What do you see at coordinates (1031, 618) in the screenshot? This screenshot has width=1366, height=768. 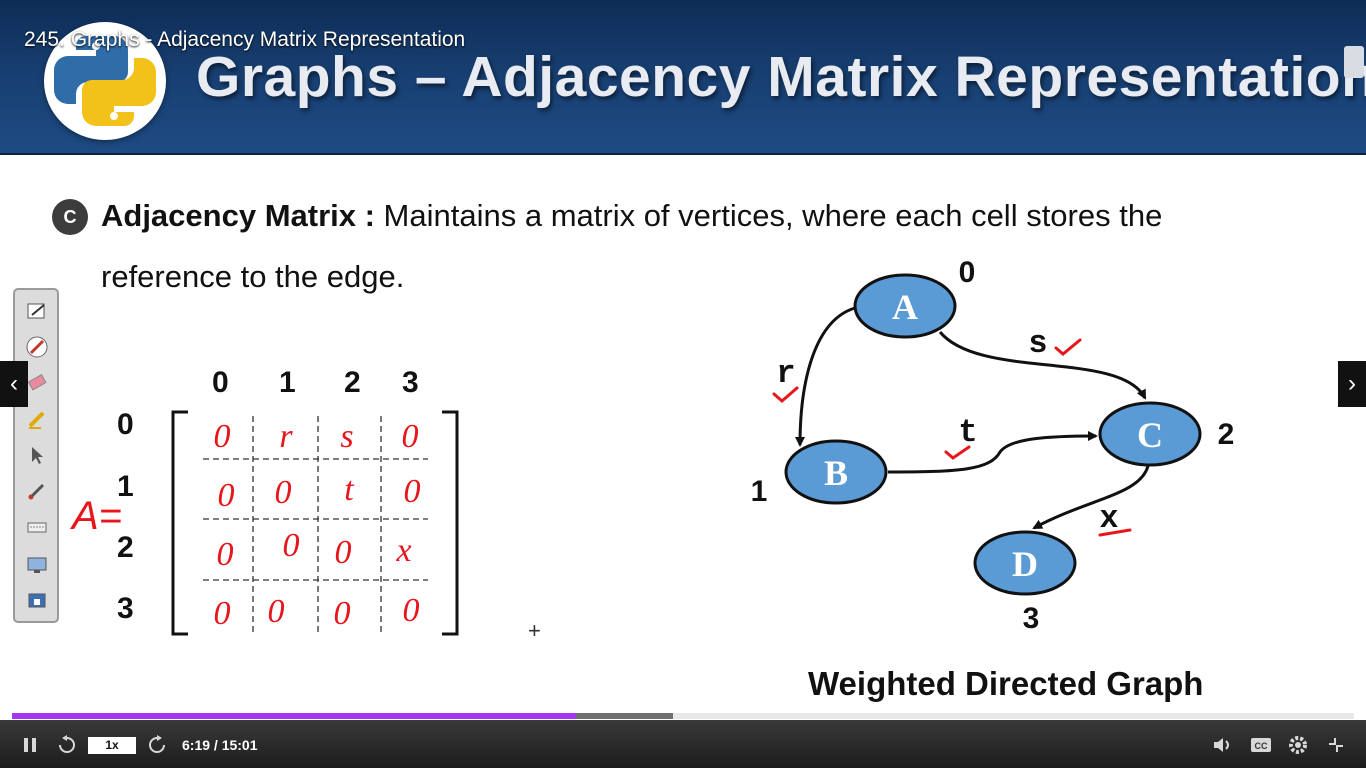 I see `node-index: 3` at bounding box center [1031, 618].